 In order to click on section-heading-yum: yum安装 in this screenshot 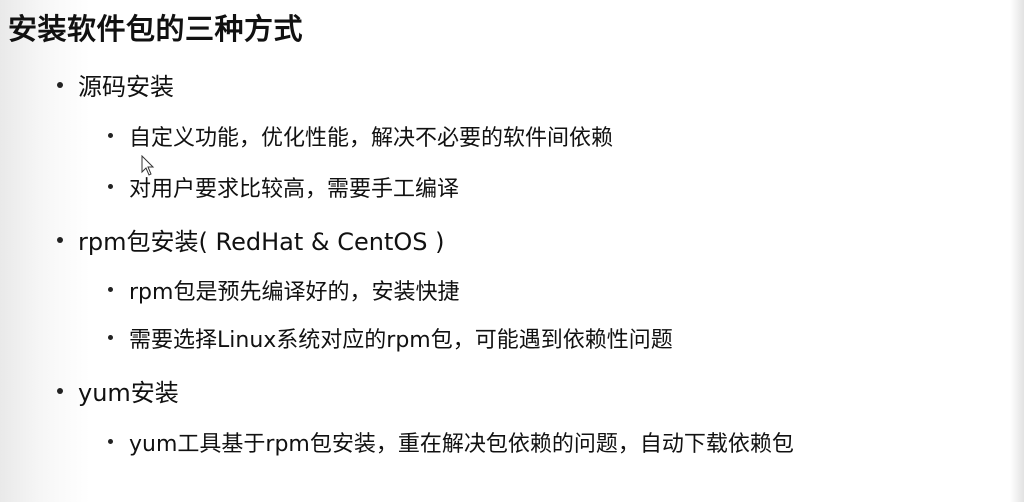, I will do `click(116, 390)`.